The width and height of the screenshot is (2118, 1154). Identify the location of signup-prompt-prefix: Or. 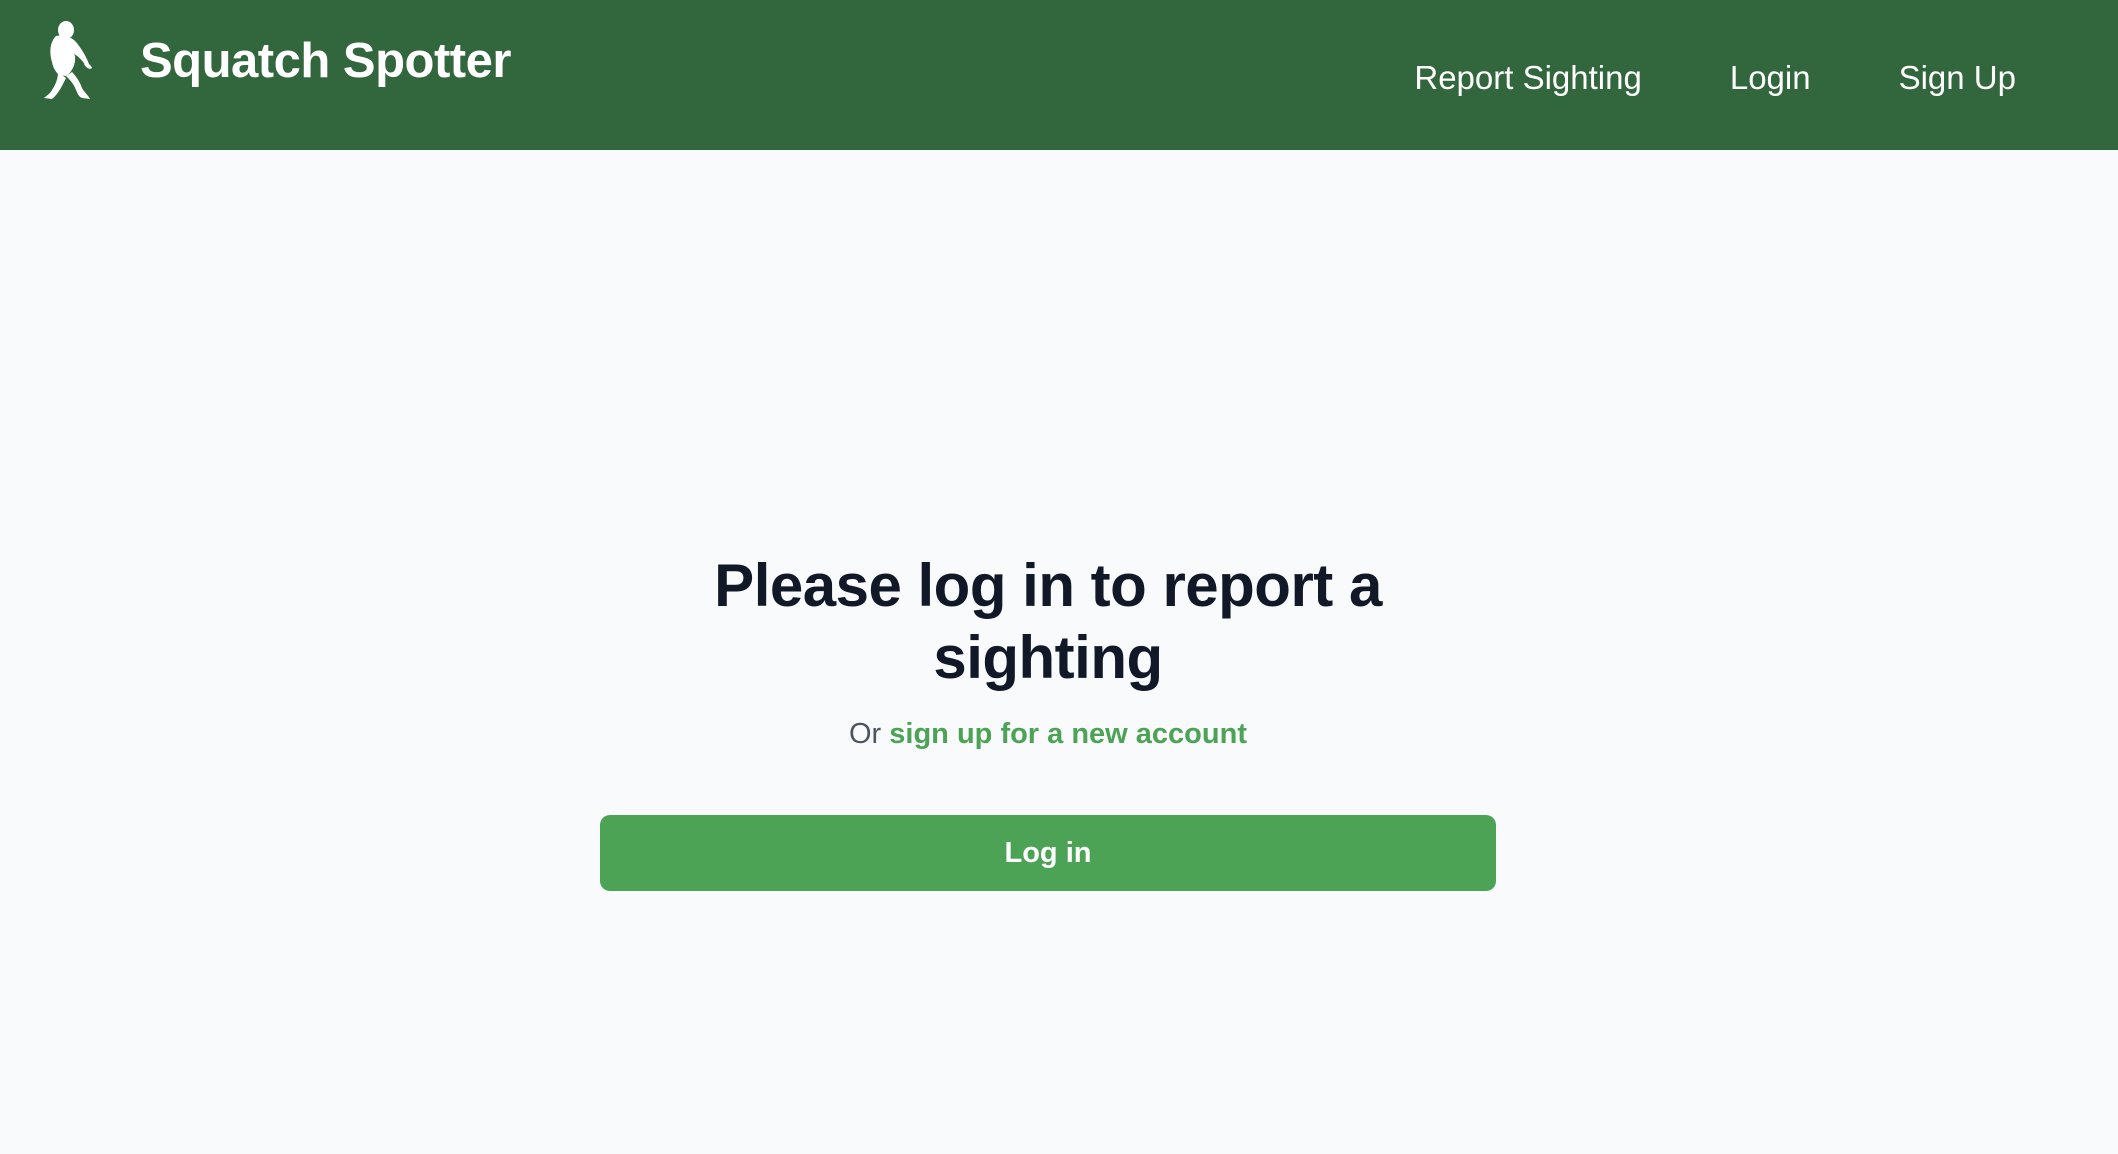
(869, 734).